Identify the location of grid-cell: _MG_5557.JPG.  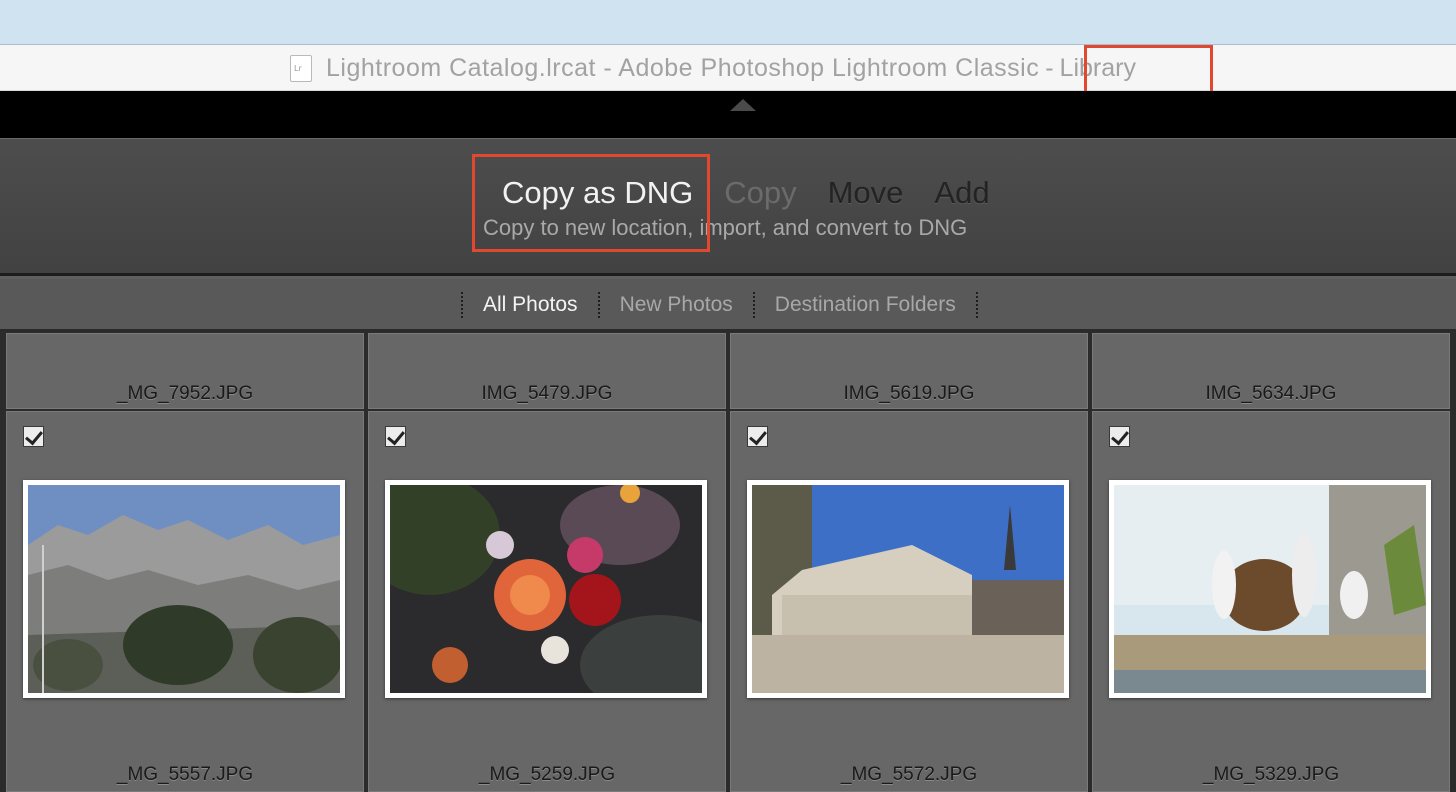
(185, 601).